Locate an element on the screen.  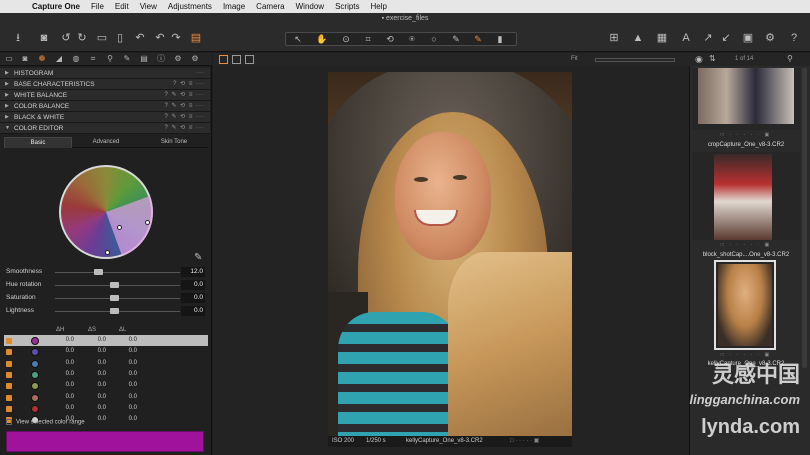
menu-view: View is located at coordinates (148, 6).